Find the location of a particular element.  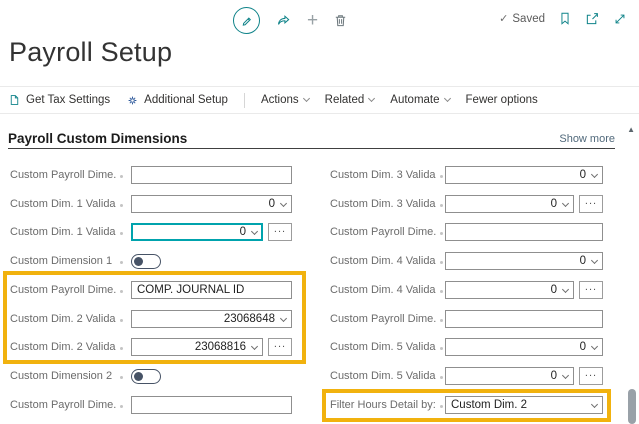

input-value: COMP. JOURNAL ID is located at coordinates (191, 290).